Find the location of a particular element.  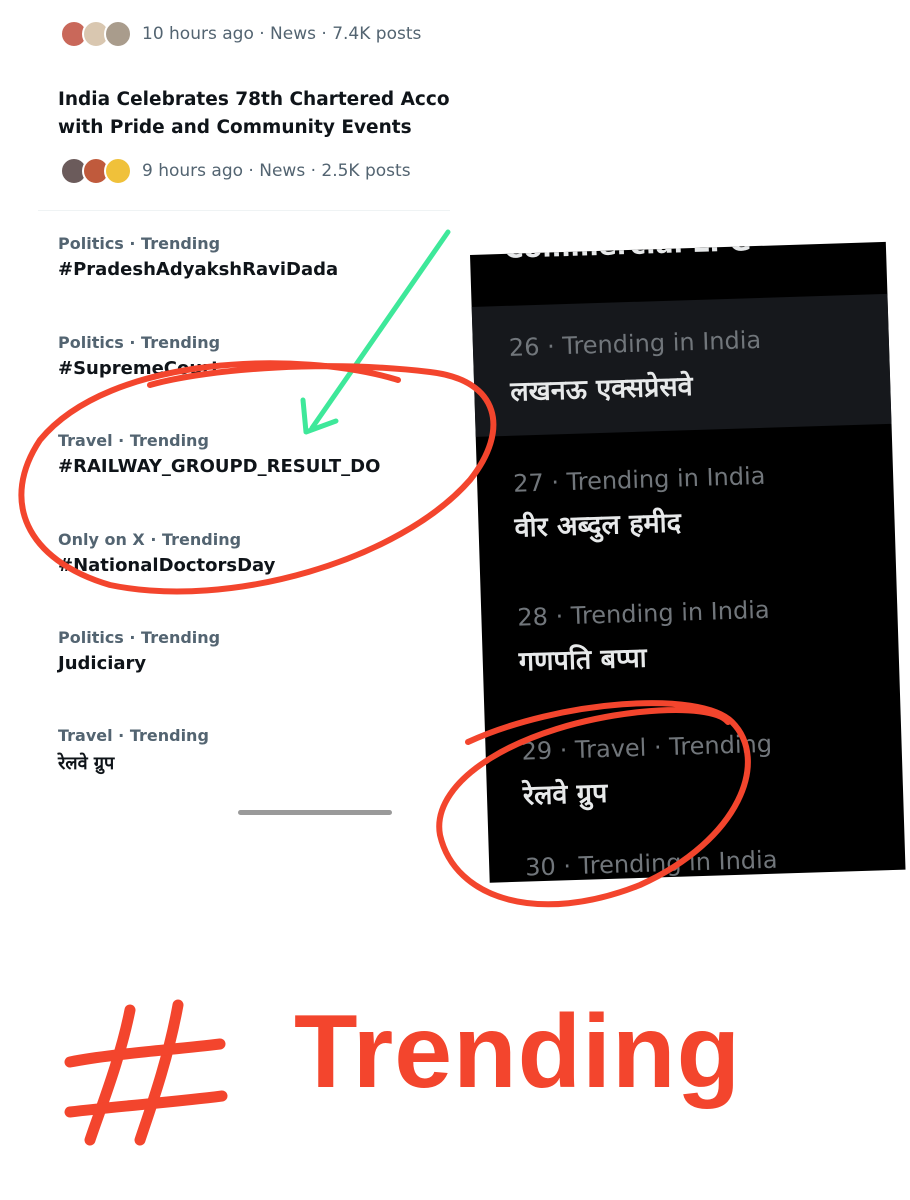

news-item-meta: 9 hours ago · News · 2.5K posts is located at coordinates (235, 171).